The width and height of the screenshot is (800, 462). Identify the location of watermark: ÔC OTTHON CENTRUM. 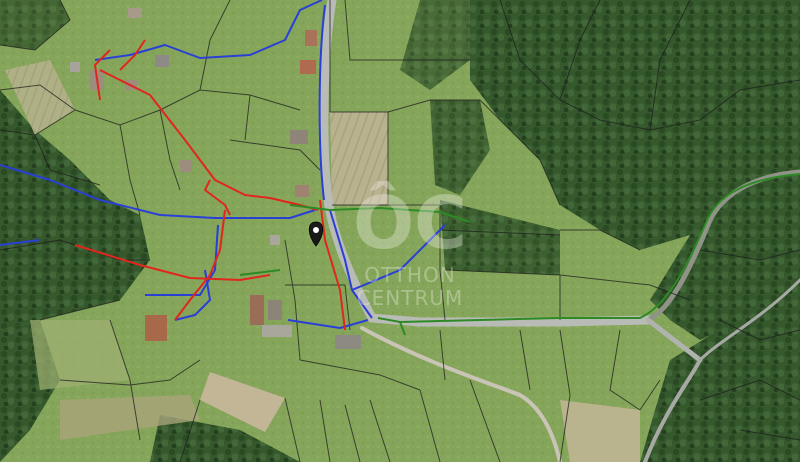
(410, 245).